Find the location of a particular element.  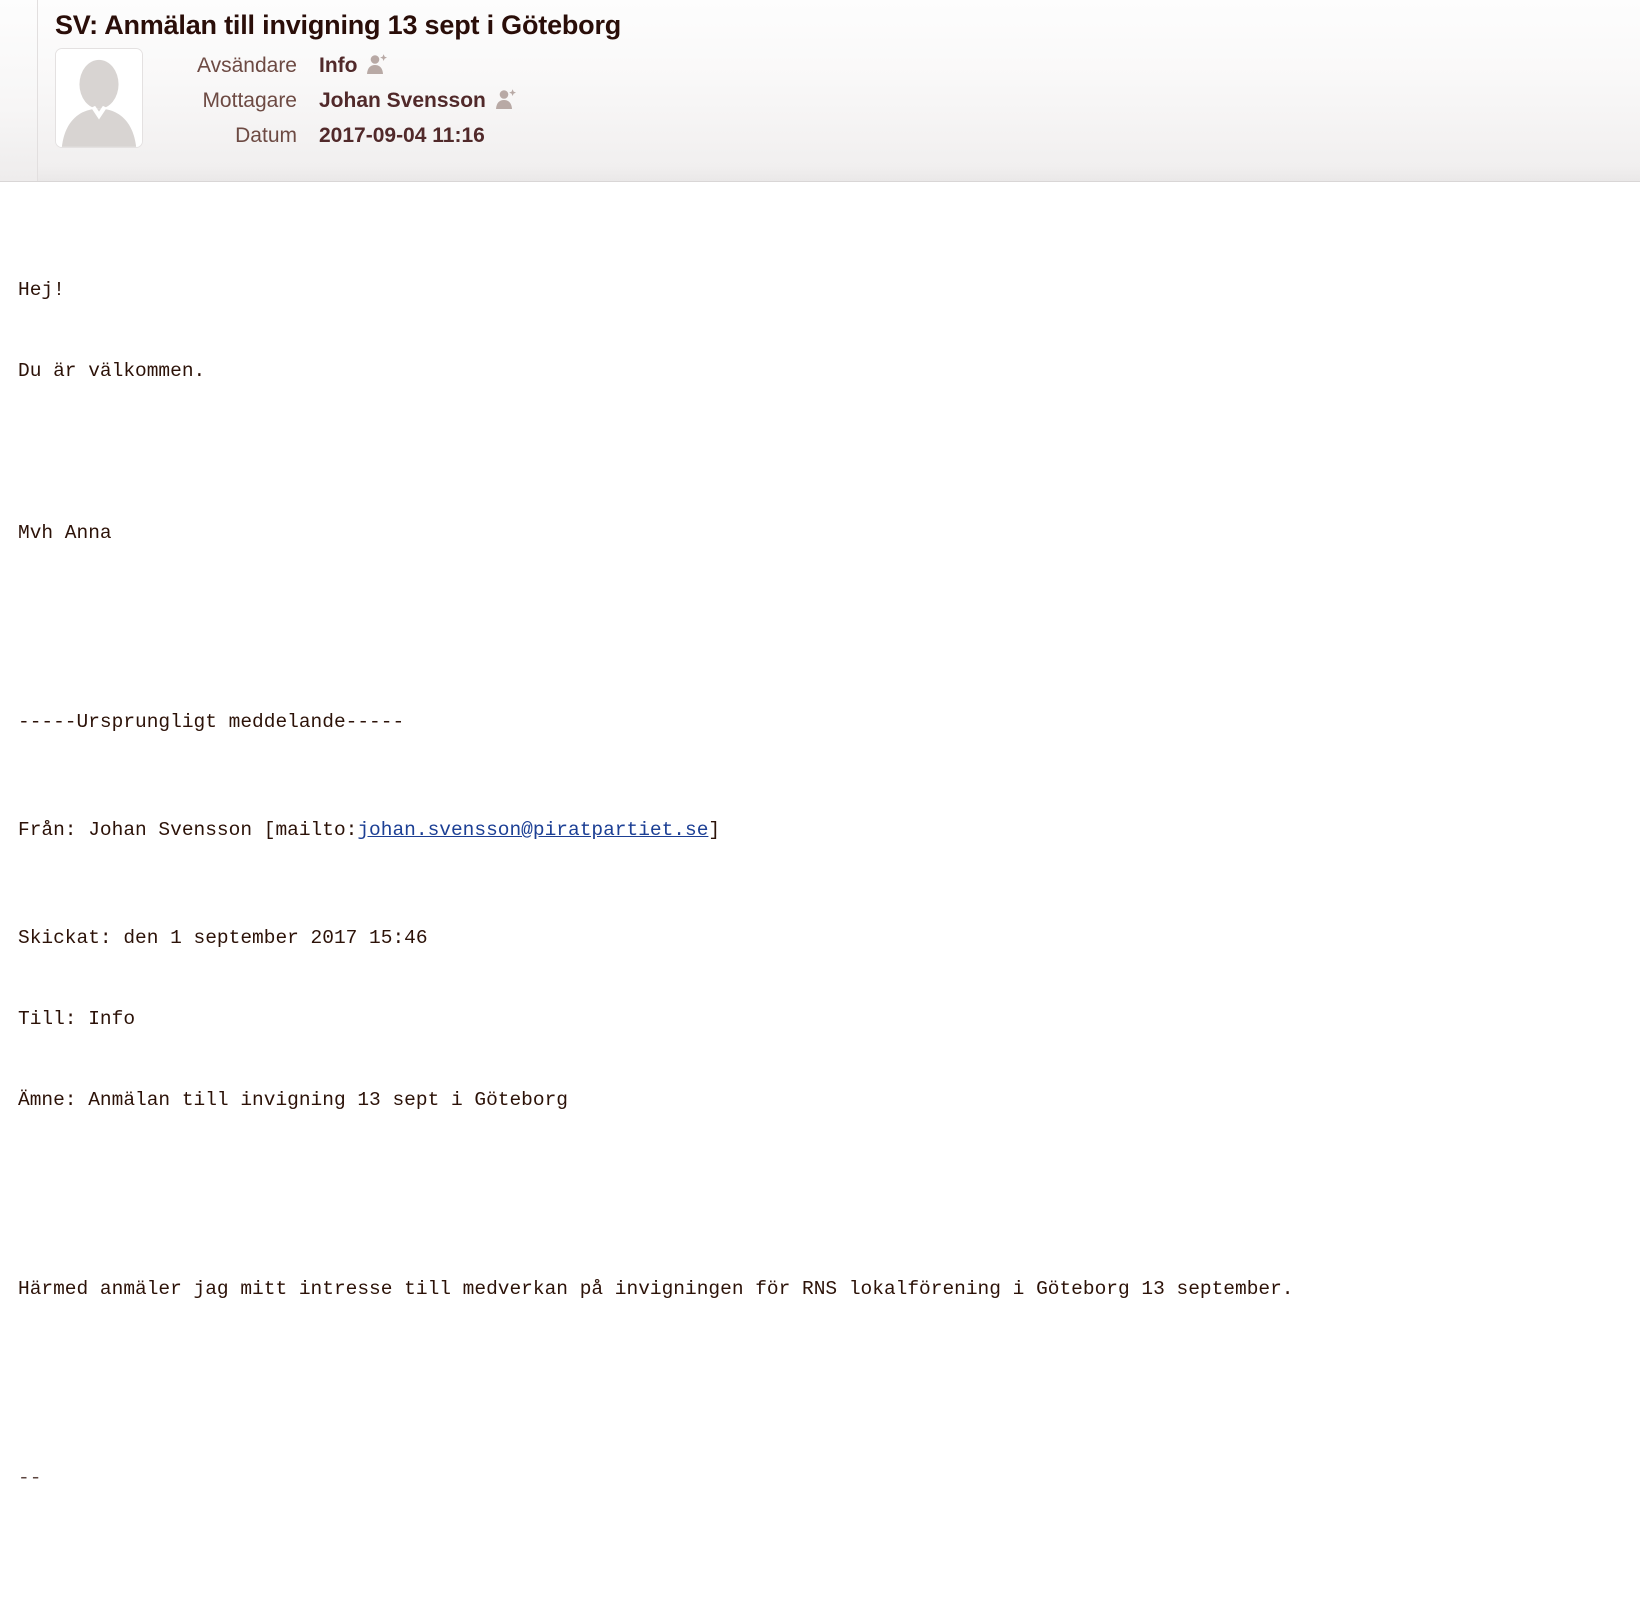

message-date: 2017-09-04 11:16 is located at coordinates (402, 135).